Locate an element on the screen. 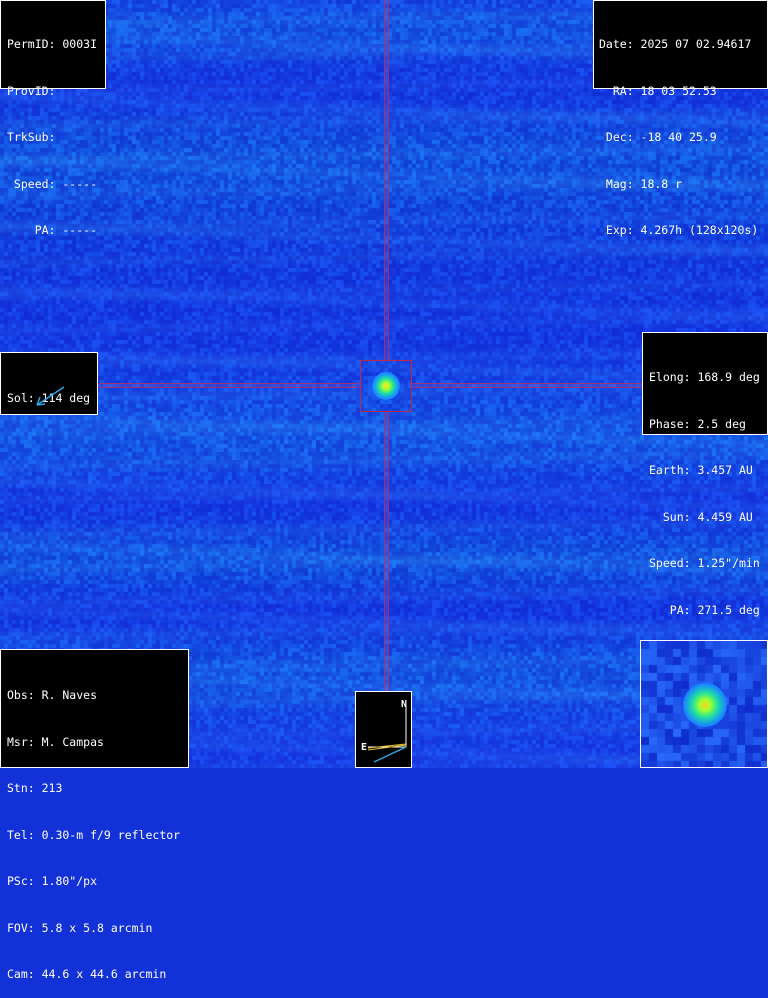 The image size is (768, 998). sun-direction-arrow-icon is located at coordinates (50, 396).